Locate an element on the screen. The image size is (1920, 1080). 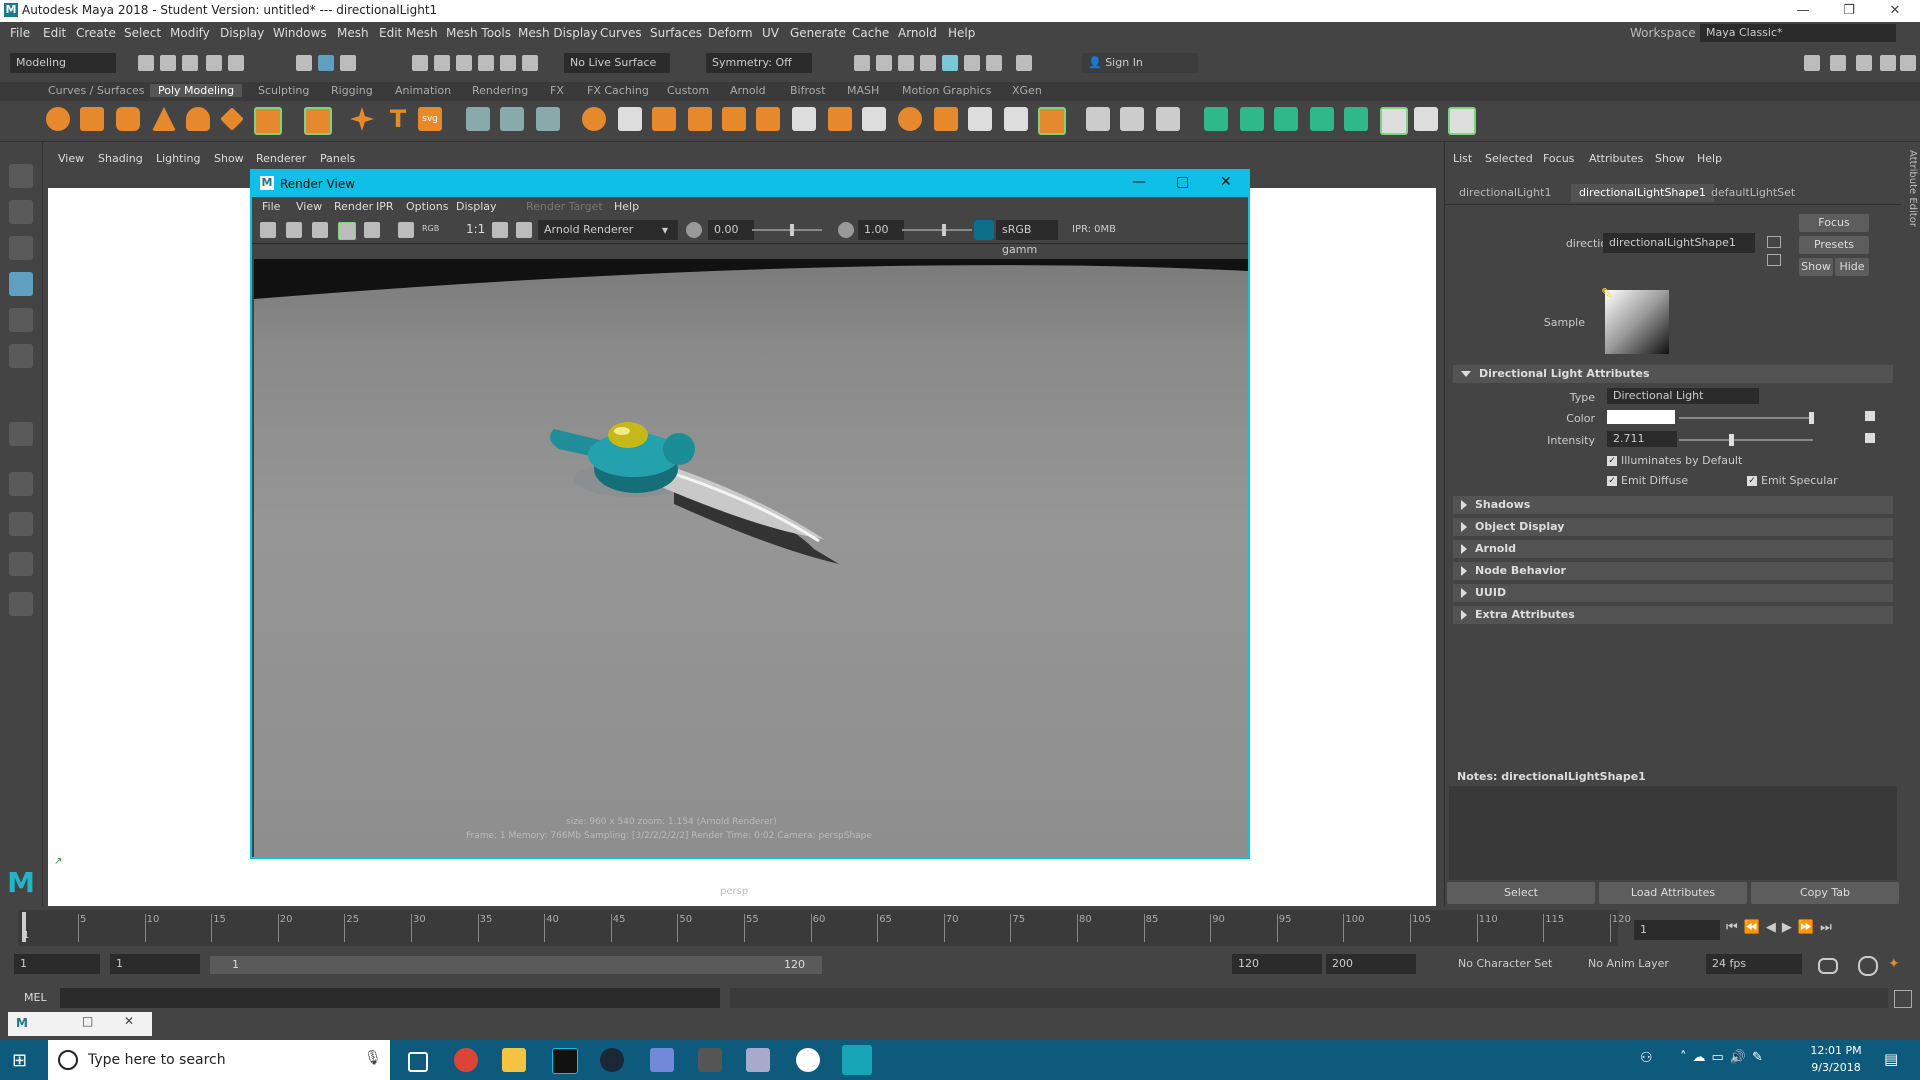
ae-menu-list: List is located at coordinates (1462, 158).